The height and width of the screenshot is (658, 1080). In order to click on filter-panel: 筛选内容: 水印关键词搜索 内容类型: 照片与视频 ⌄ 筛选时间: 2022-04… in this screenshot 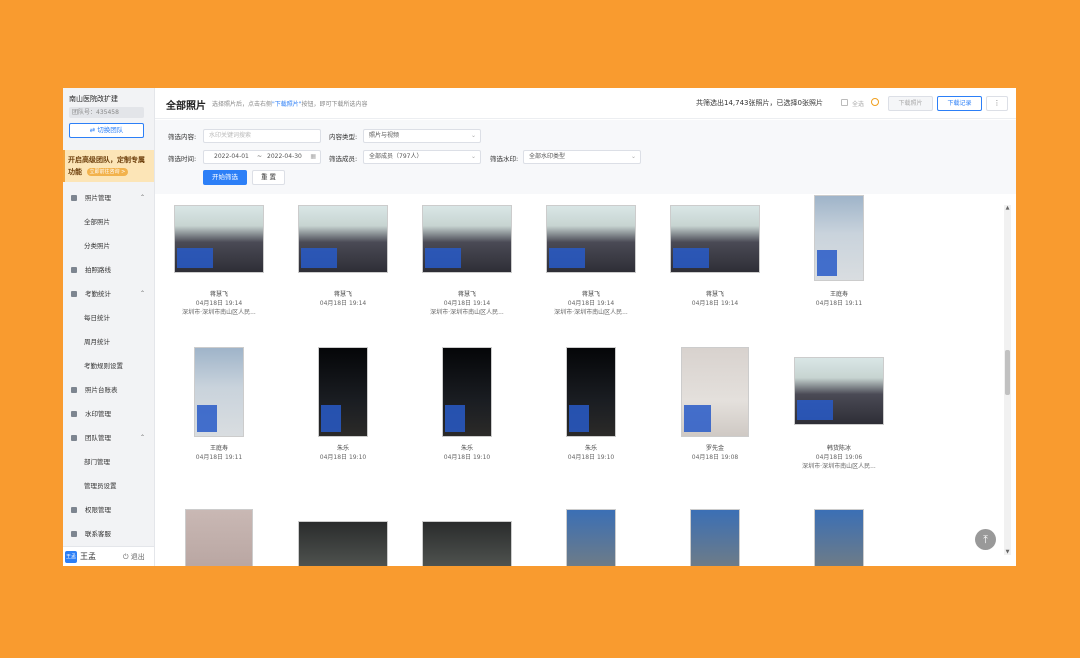, I will do `click(585, 157)`.